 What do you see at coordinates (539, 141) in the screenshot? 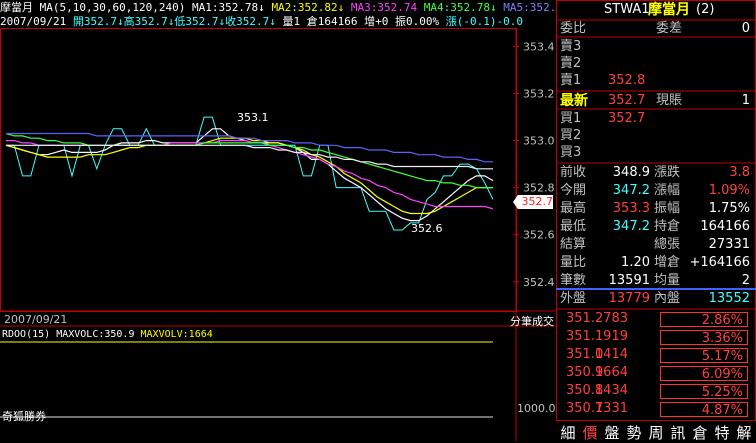
I see `y-tick-label: 353.0` at bounding box center [539, 141].